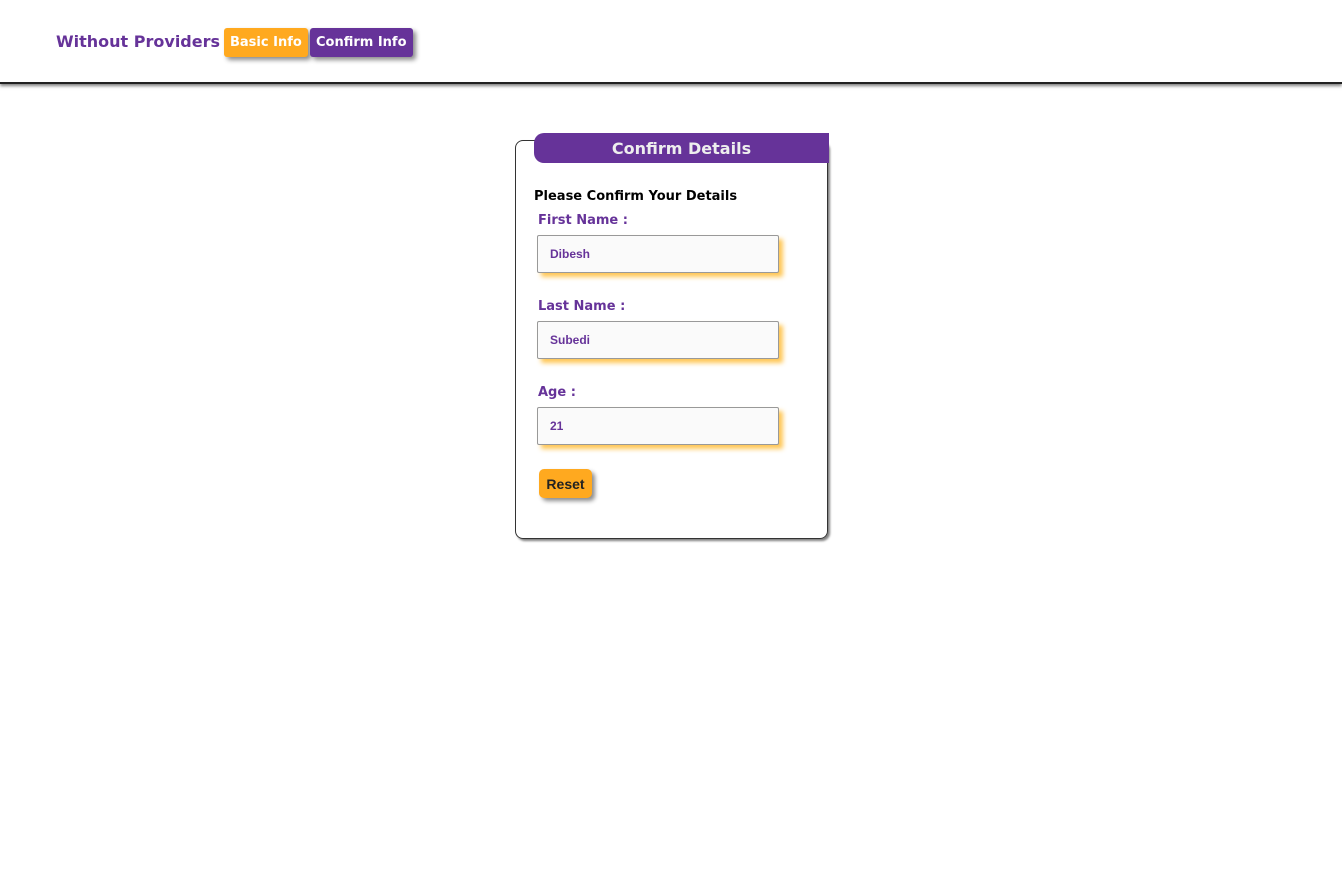  What do you see at coordinates (583, 220) in the screenshot?
I see `first-name-label: First Name :` at bounding box center [583, 220].